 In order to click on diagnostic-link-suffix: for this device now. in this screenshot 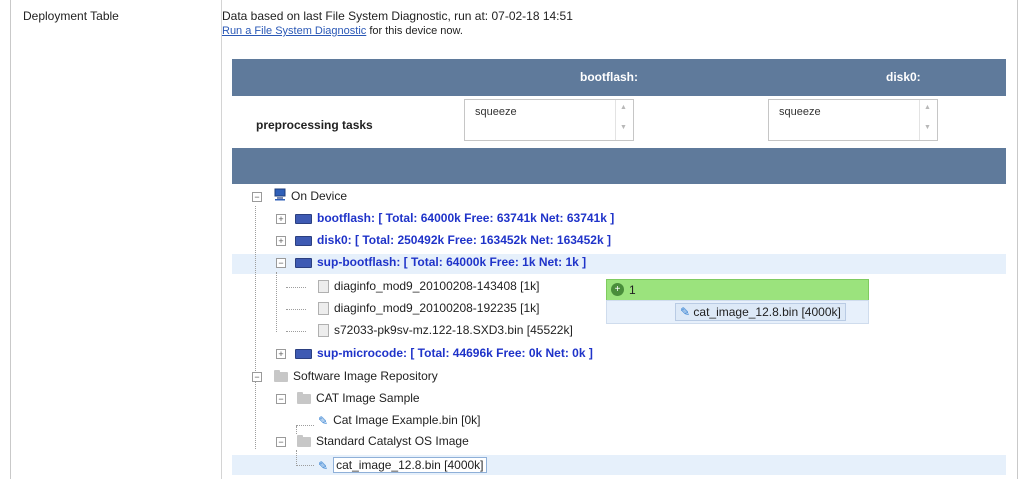, I will do `click(414, 31)`.